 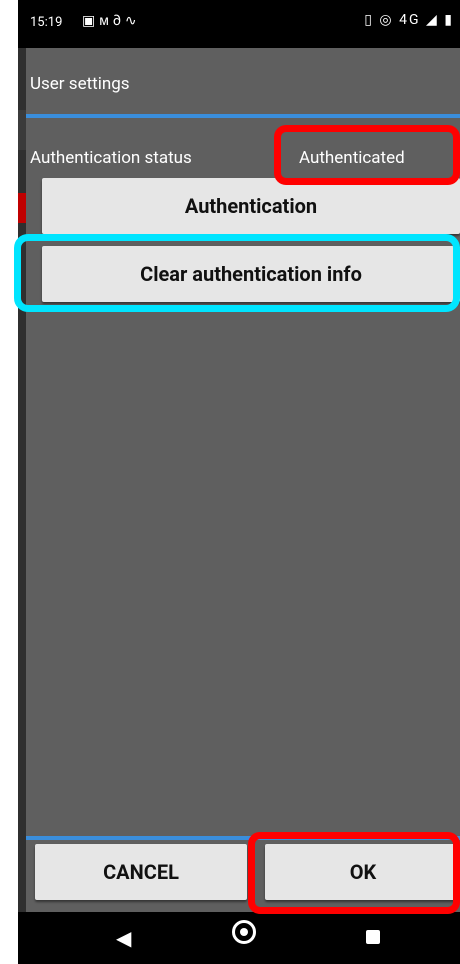 What do you see at coordinates (239, 24) in the screenshot?
I see `status-bar: 15:19 ▣ᴍ∂∿ ▯ ◎ 4G ◢ ▮` at bounding box center [239, 24].